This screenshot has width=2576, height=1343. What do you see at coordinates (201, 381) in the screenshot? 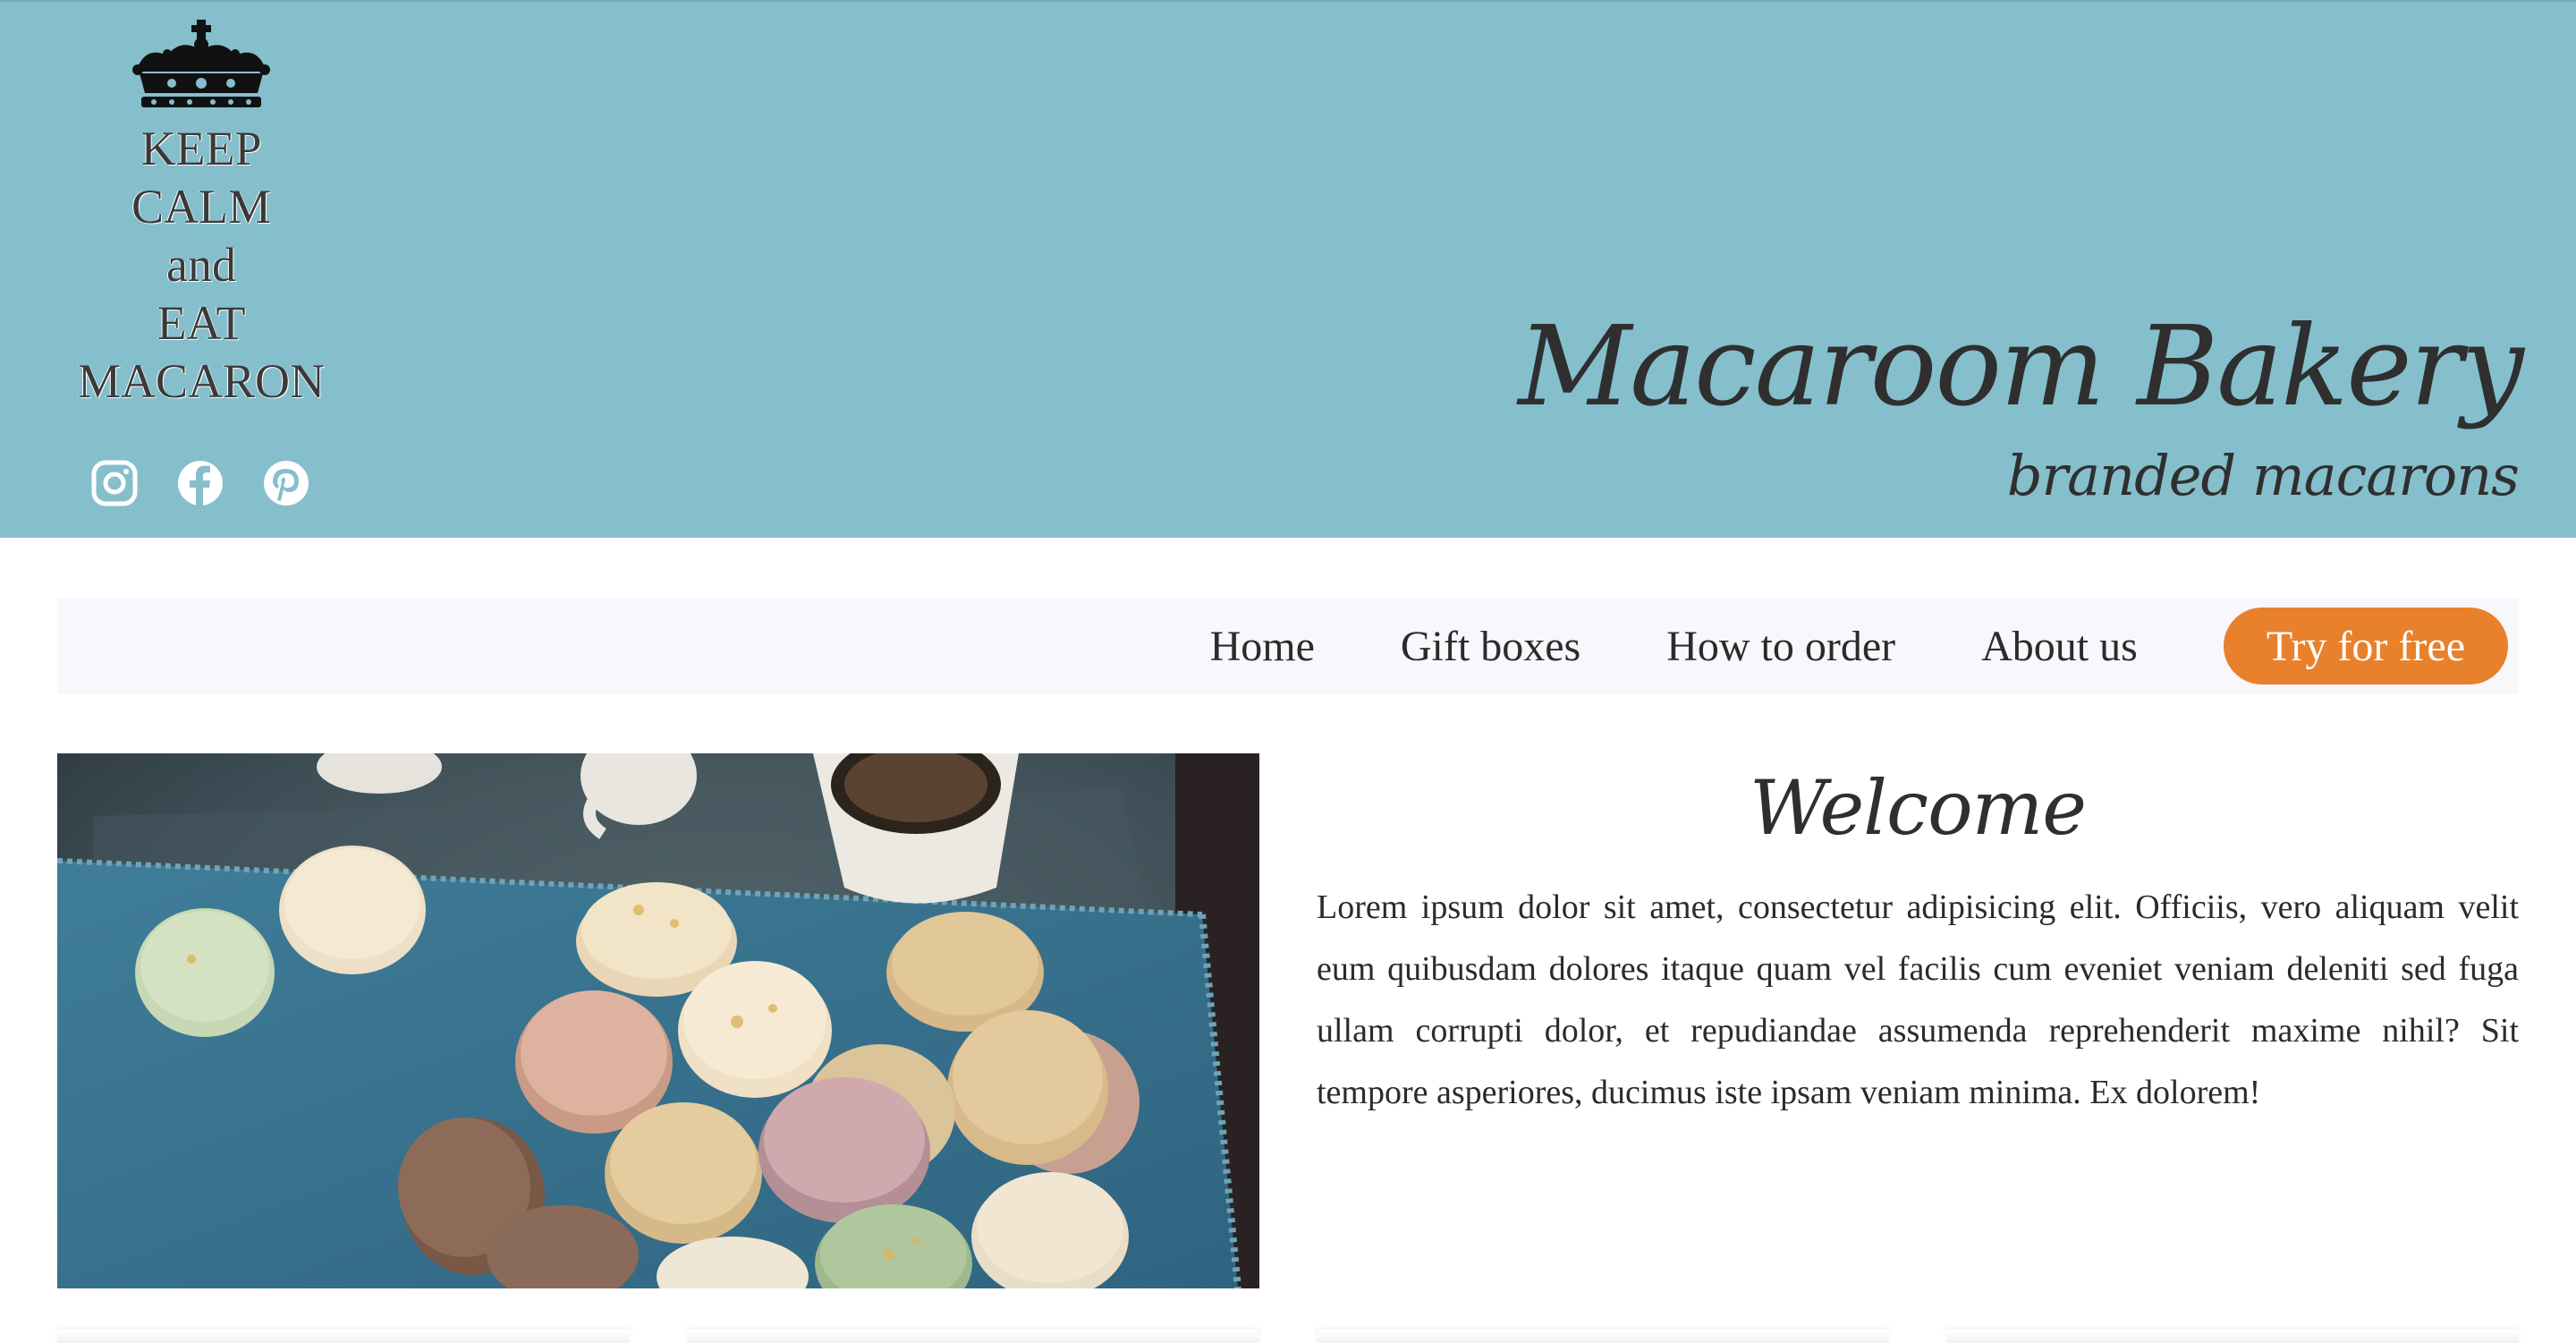
I see `slogan-line: MACARON` at bounding box center [201, 381].